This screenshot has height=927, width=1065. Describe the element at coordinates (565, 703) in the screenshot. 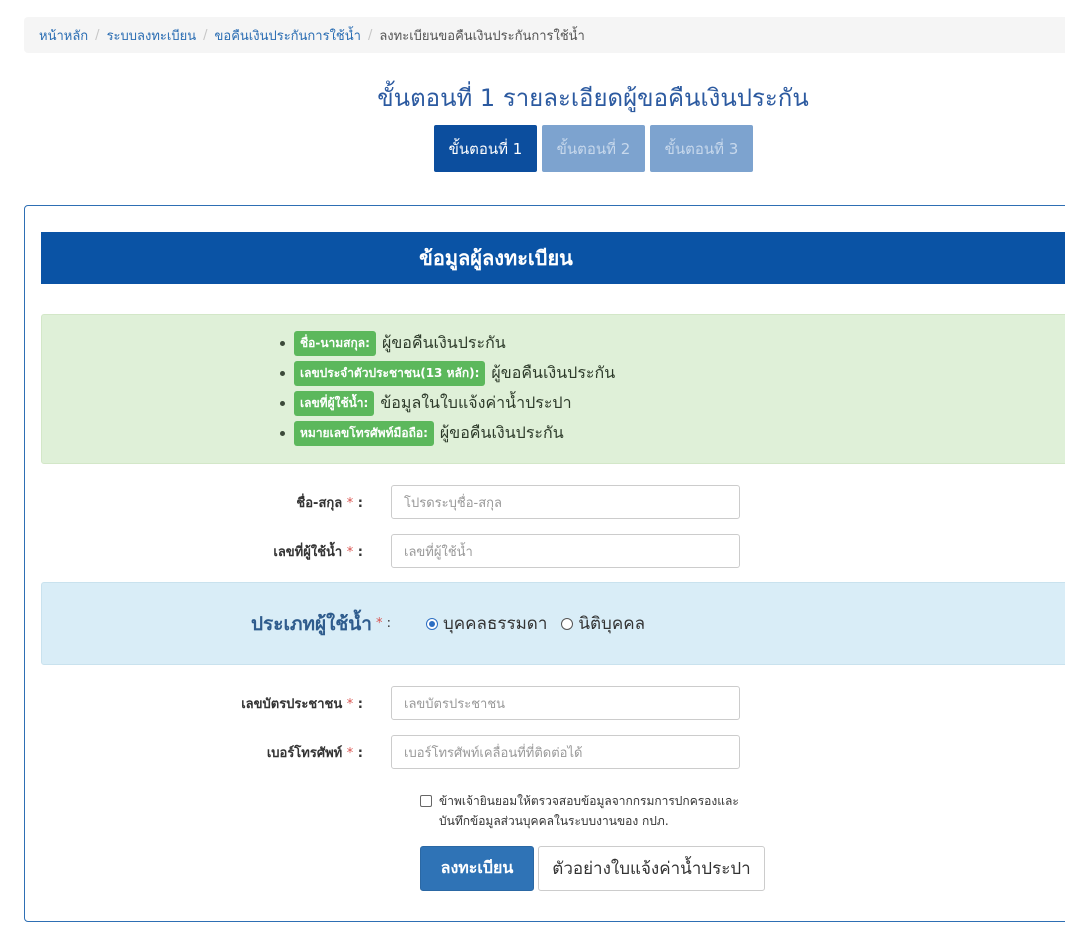

I see `id-card-input: เลขบัตรประชาชน` at that location.